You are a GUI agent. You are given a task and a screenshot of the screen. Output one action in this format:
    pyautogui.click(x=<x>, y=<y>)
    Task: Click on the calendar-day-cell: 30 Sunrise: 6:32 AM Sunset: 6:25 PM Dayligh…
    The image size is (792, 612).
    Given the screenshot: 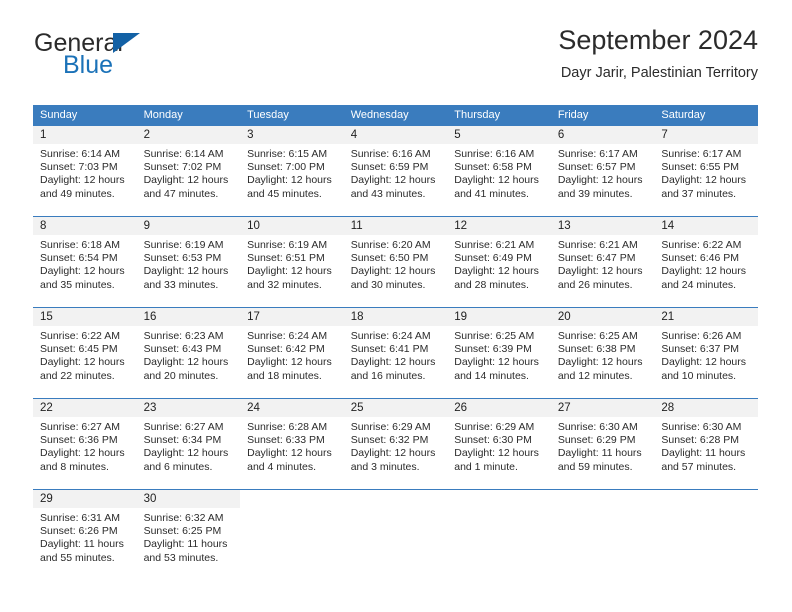 What is the action you would take?
    pyautogui.click(x=188, y=534)
    